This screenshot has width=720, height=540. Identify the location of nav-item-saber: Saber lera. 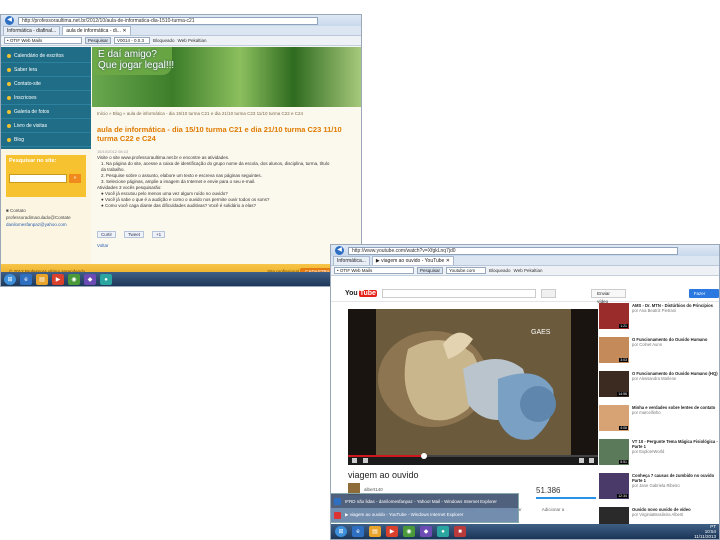
(46, 70).